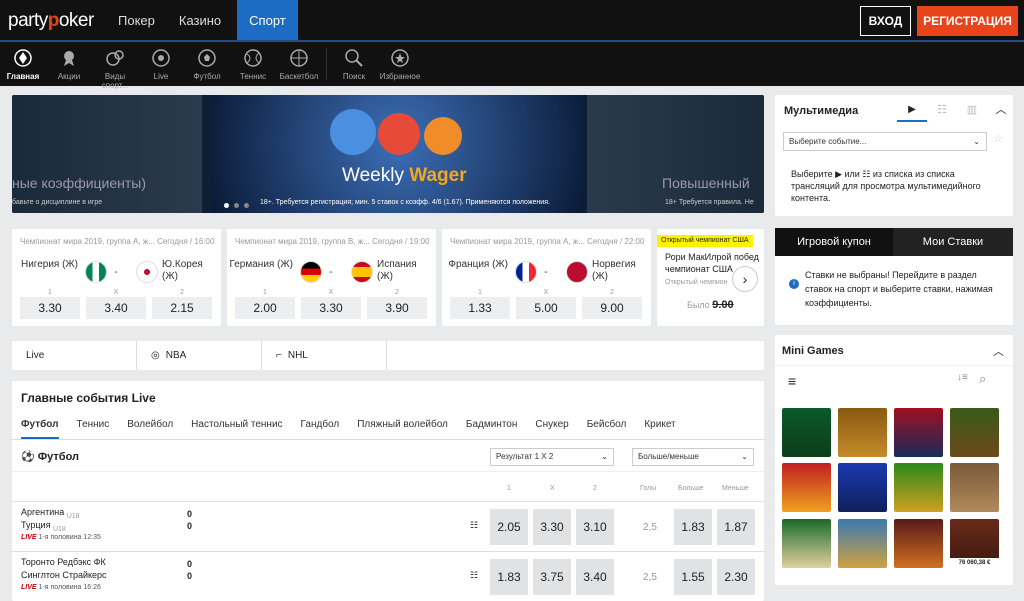  I want to click on odds-button: 9.00, so click(612, 308).